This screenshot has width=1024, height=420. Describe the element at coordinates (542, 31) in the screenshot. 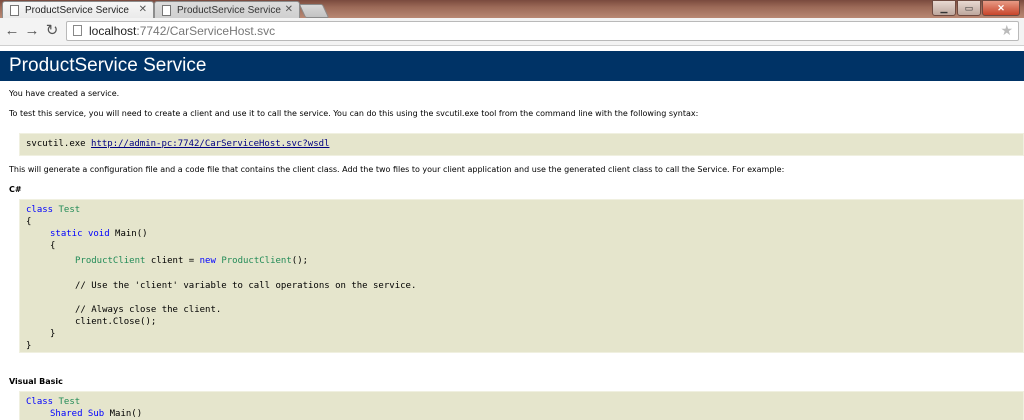

I see `address-bar: localhost:7742/CarServiceHost.svc ★` at that location.